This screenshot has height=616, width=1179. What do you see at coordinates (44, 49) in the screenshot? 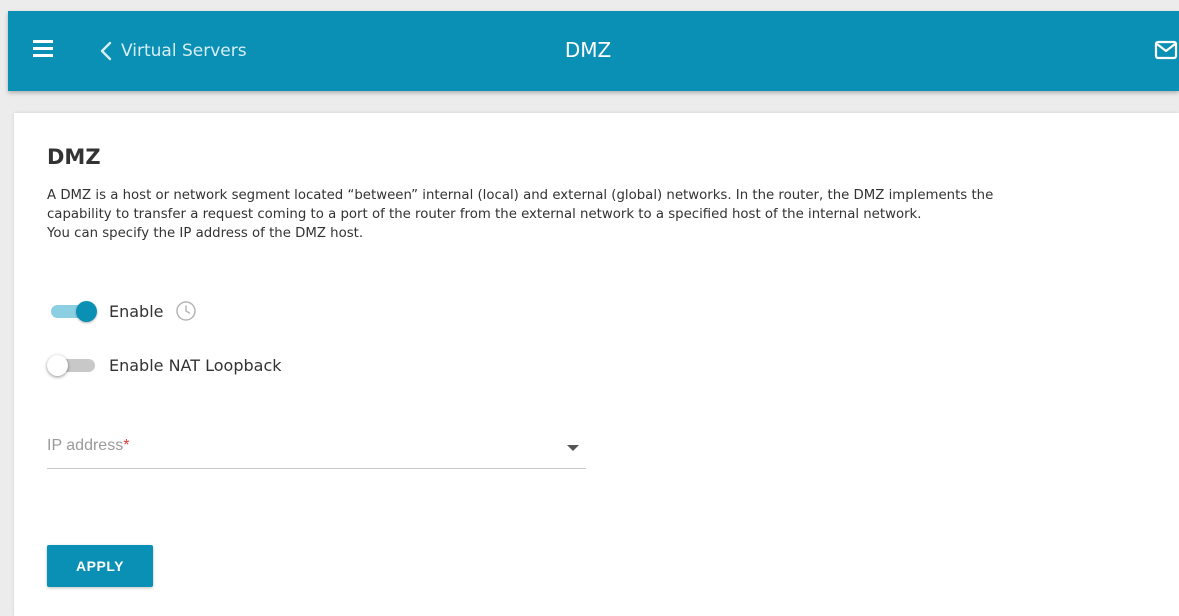
I see `hamburger-menu-icon` at bounding box center [44, 49].